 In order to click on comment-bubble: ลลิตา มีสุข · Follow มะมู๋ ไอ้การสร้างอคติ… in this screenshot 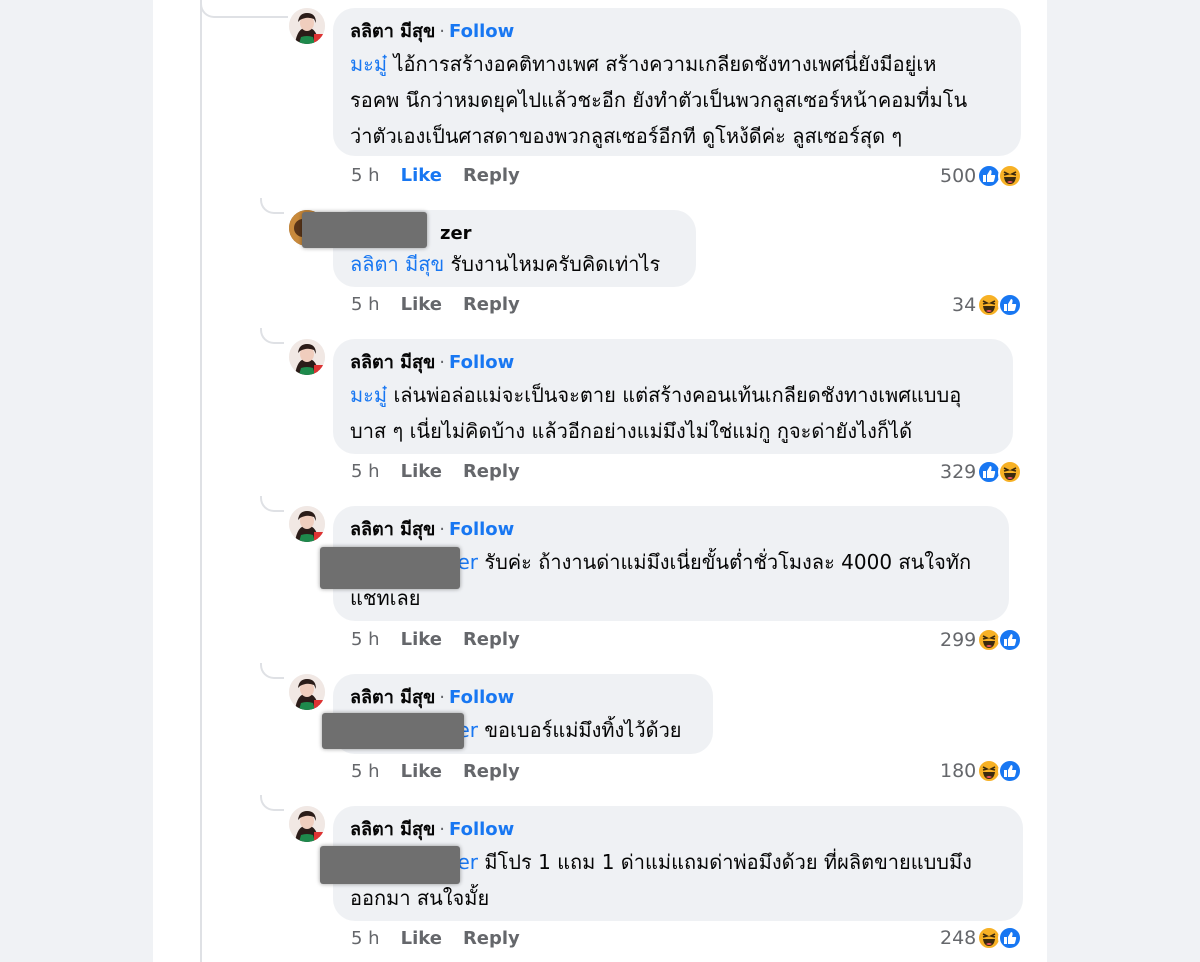, I will do `click(677, 82)`.